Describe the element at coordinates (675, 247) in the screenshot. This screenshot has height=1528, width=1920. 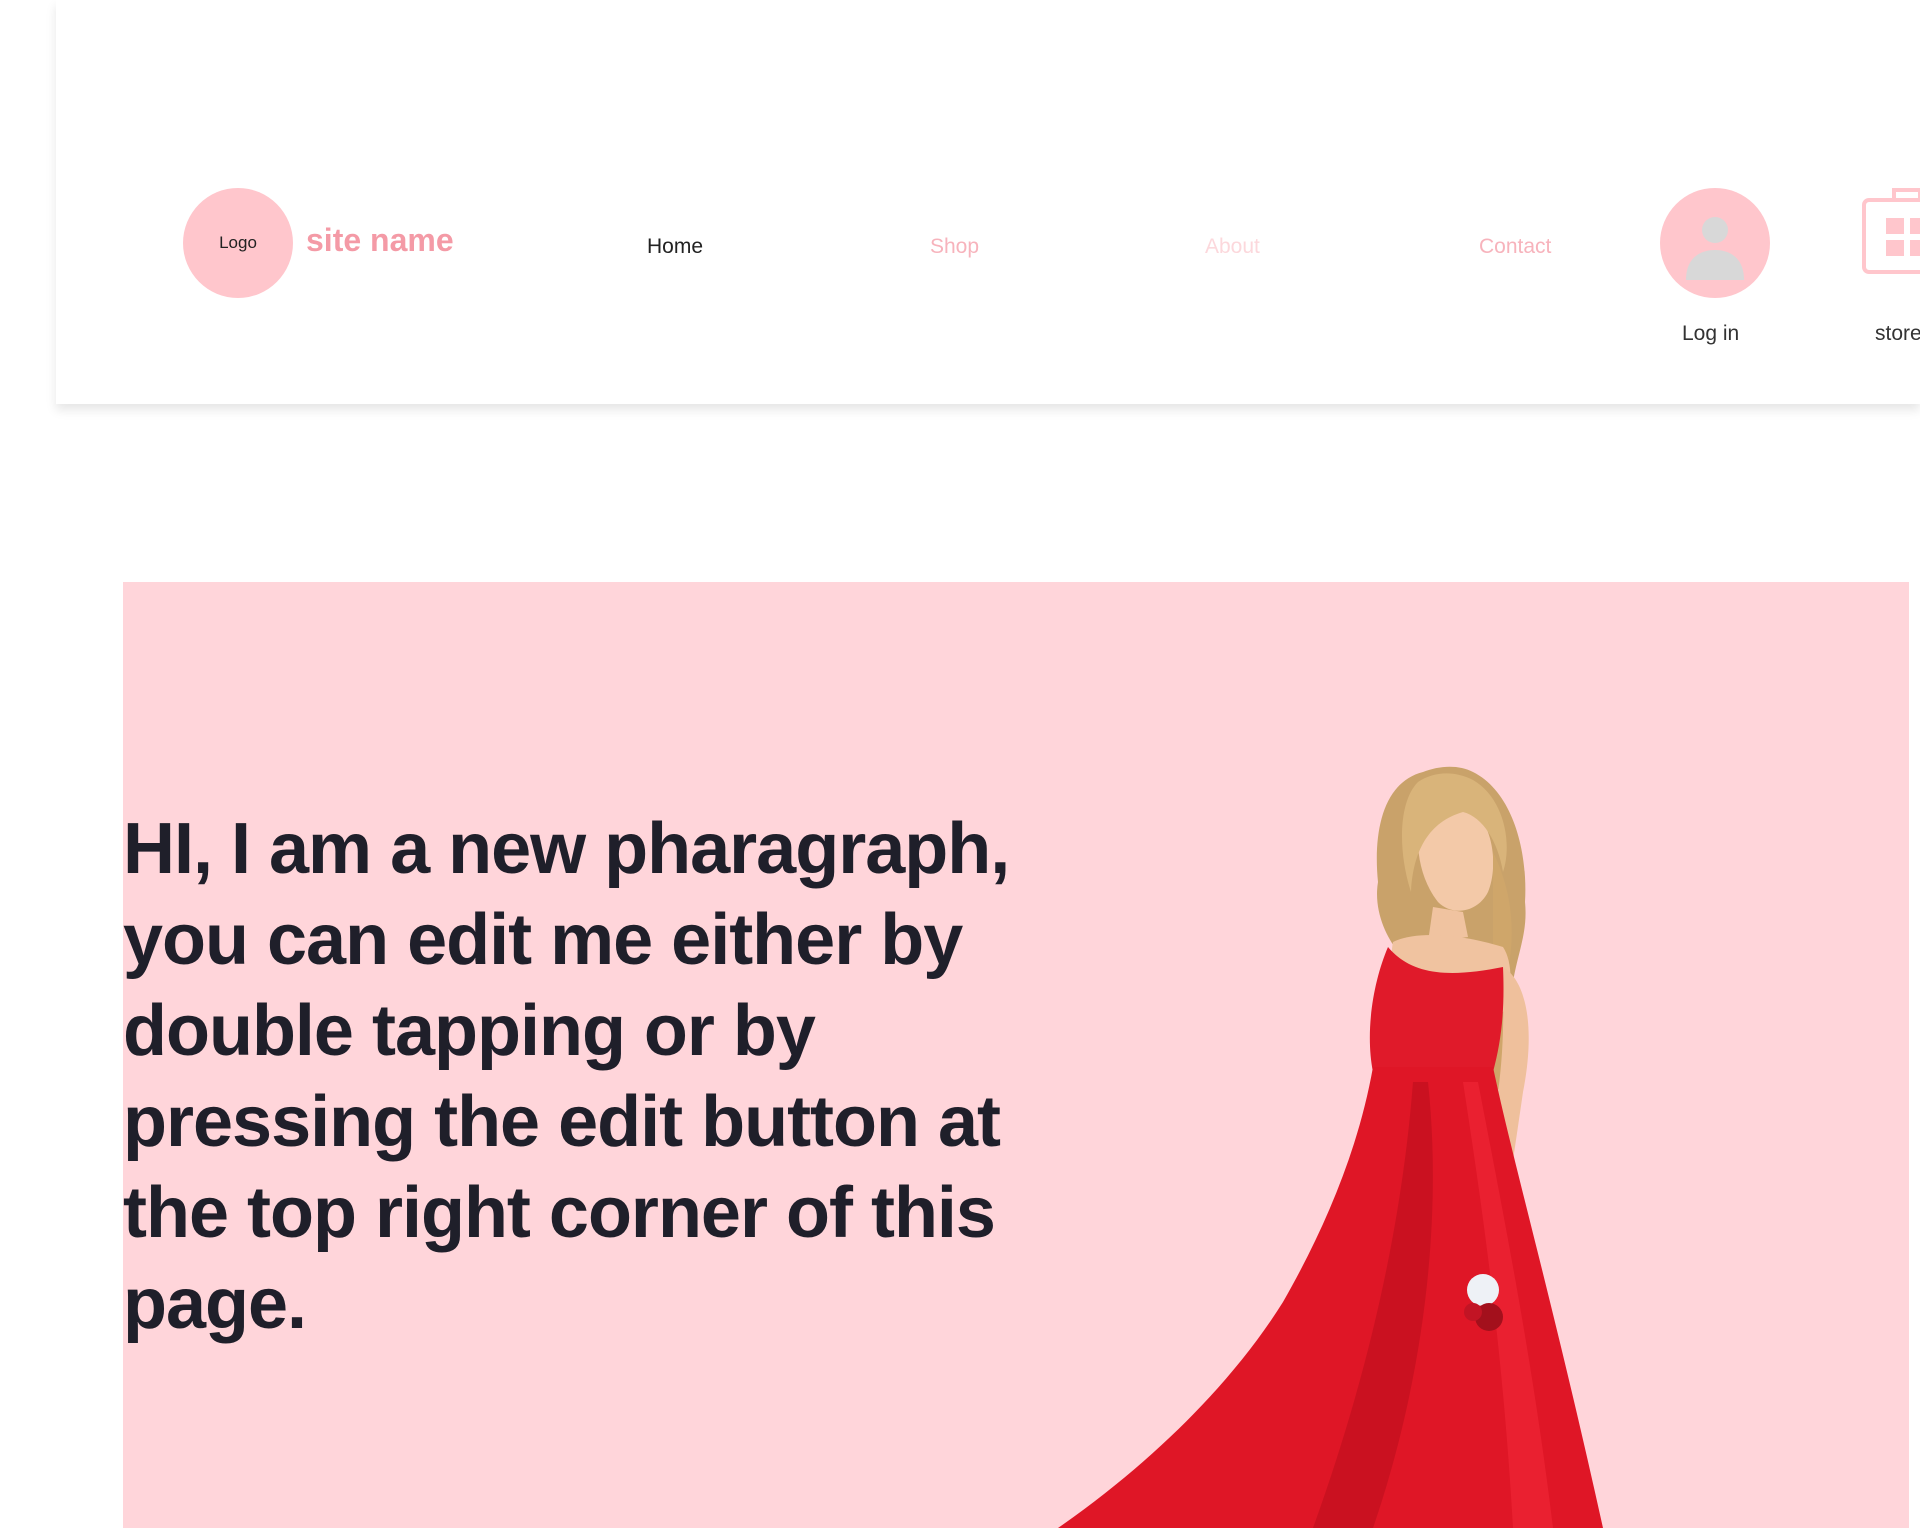
I see `nav-home-link: Home` at that location.